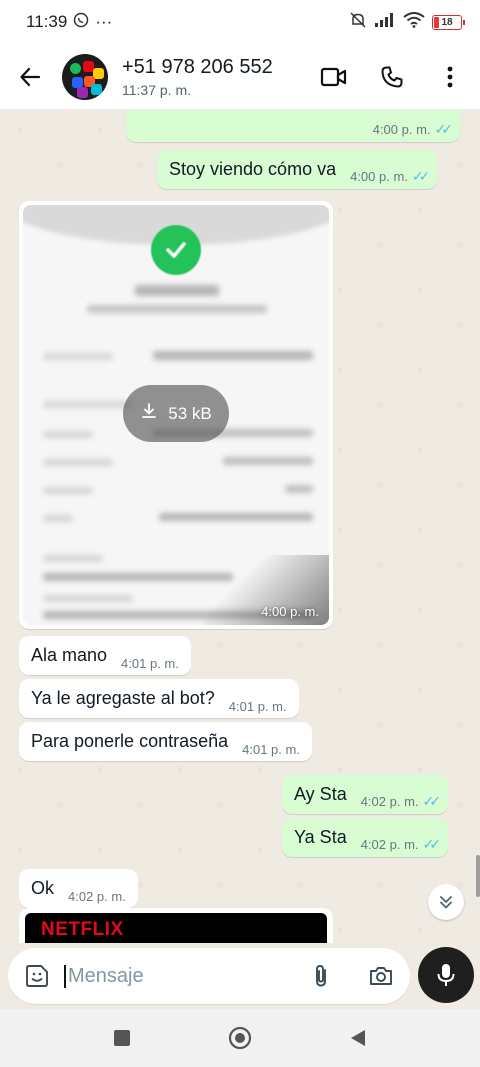  I want to click on contact-name: +51 978 206 552, so click(197, 66).